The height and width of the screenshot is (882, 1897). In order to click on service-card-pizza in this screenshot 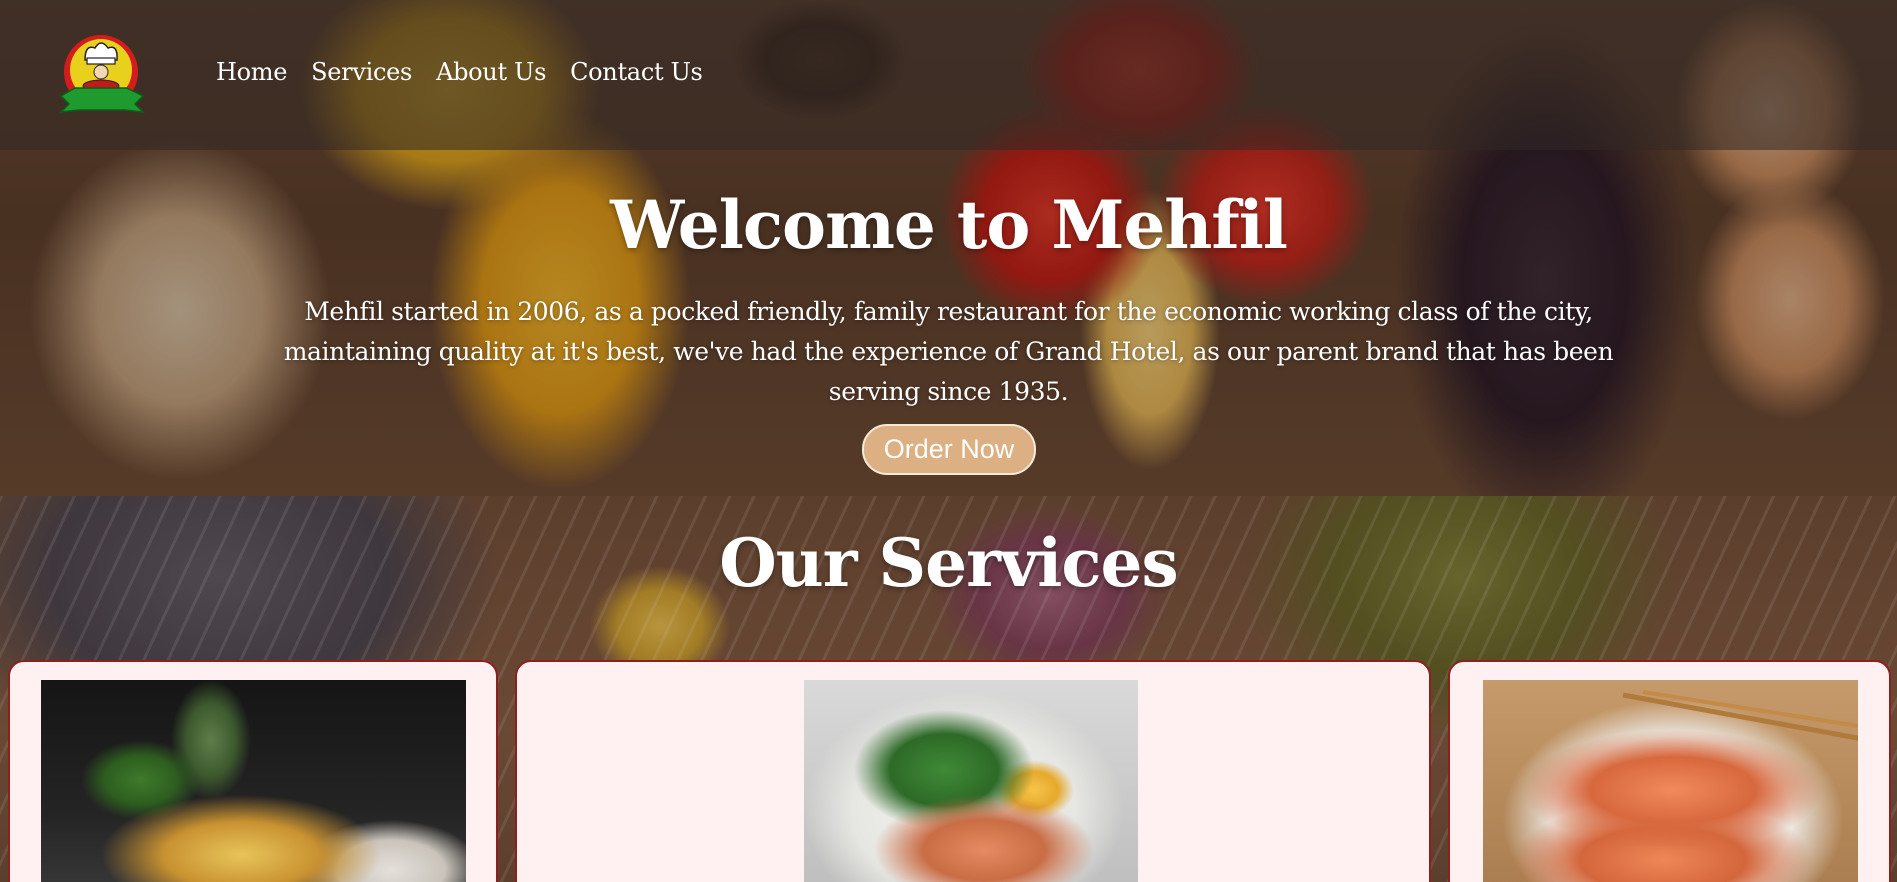, I will do `click(253, 771)`.